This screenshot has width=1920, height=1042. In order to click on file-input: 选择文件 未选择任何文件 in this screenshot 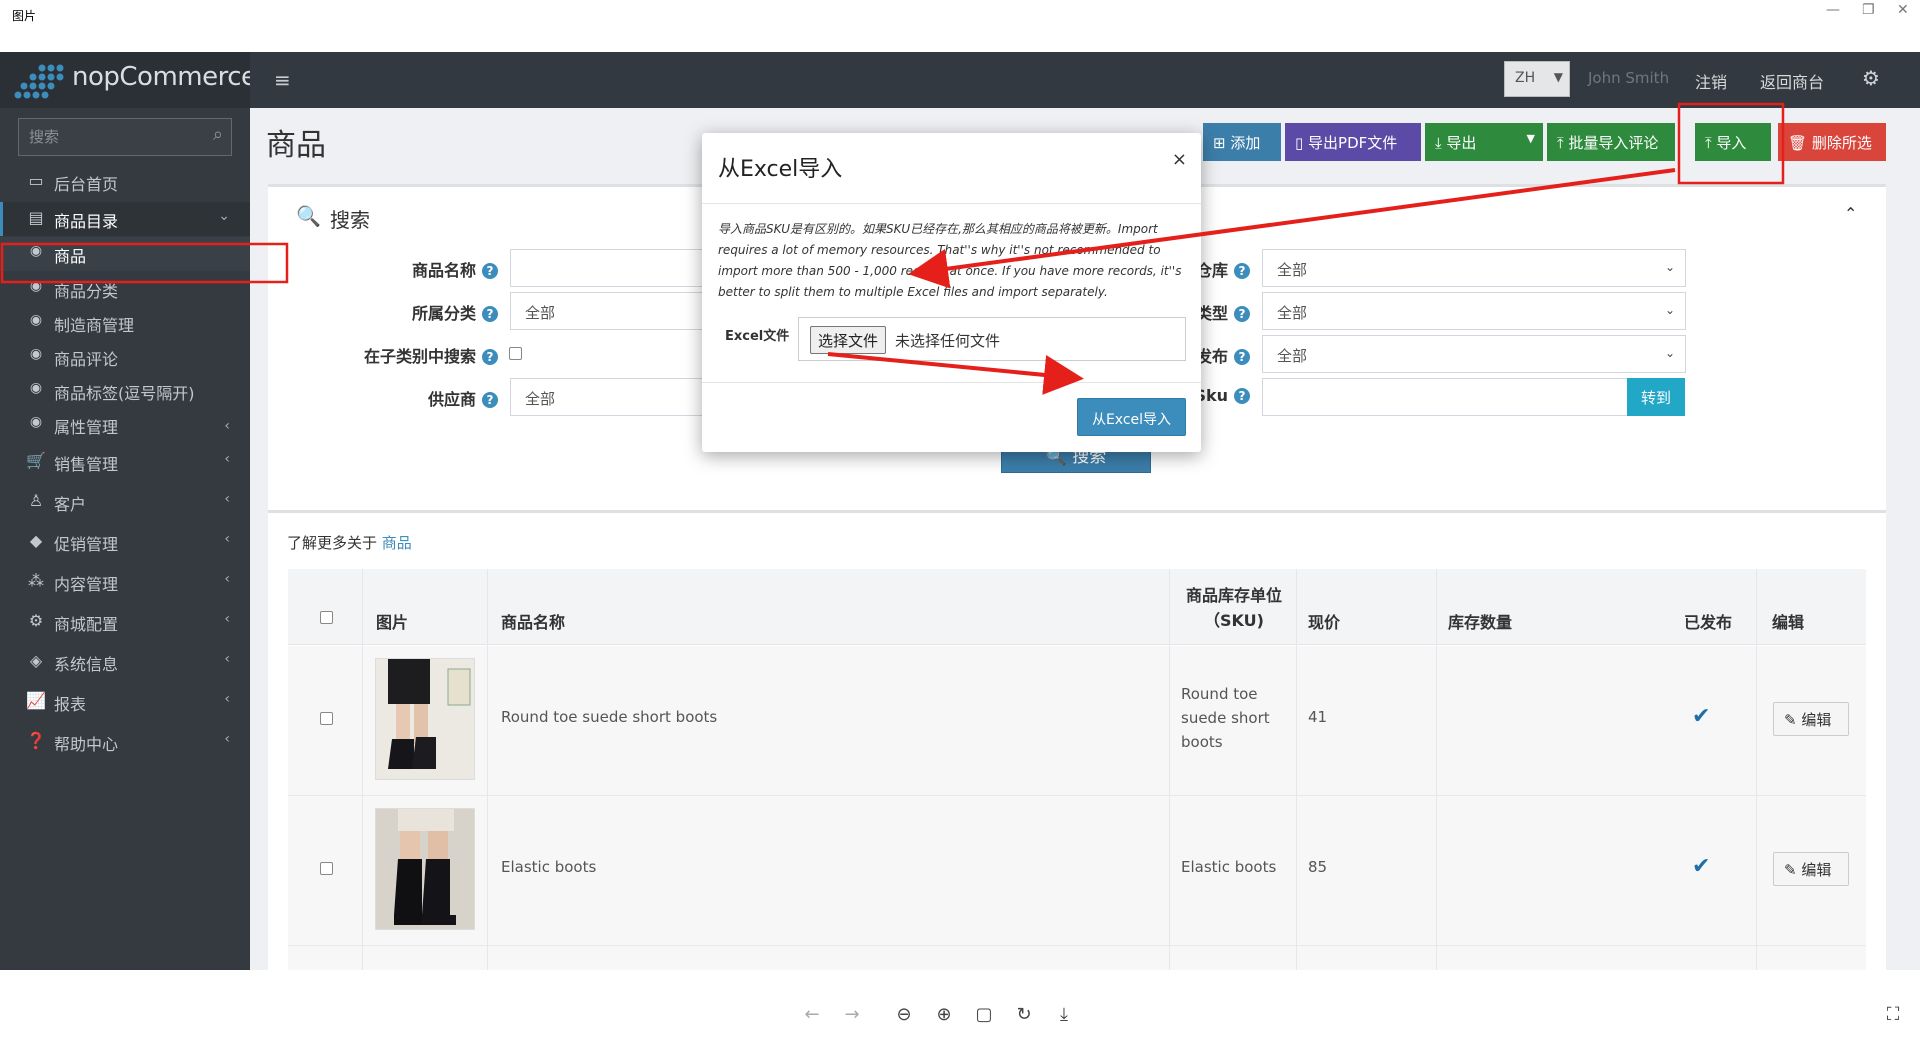, I will do `click(992, 339)`.